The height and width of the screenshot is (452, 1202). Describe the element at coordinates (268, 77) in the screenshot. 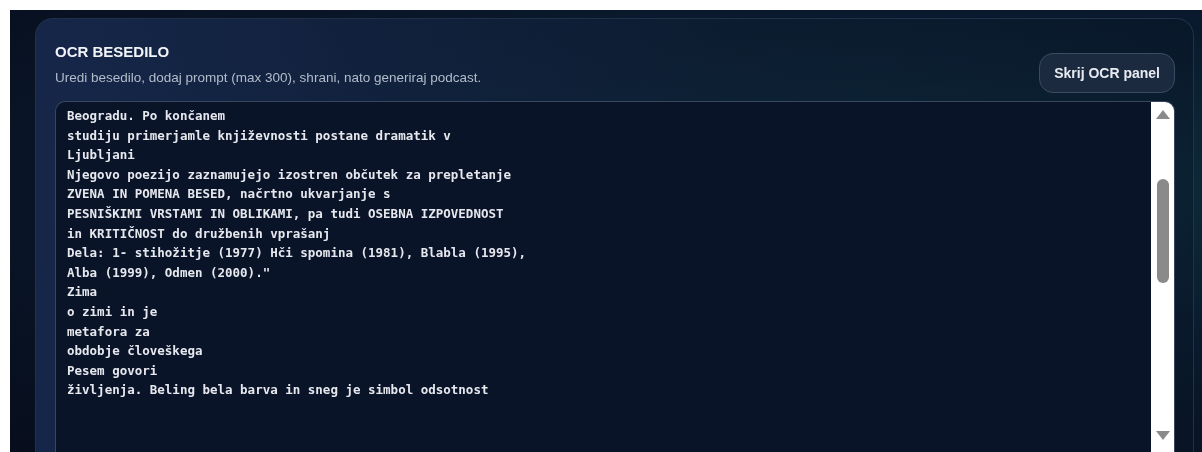

I see `panel-subtitle: Uredi besedilo, dodaj prompt (max 300), shrani, nato generiraj podcast.` at that location.